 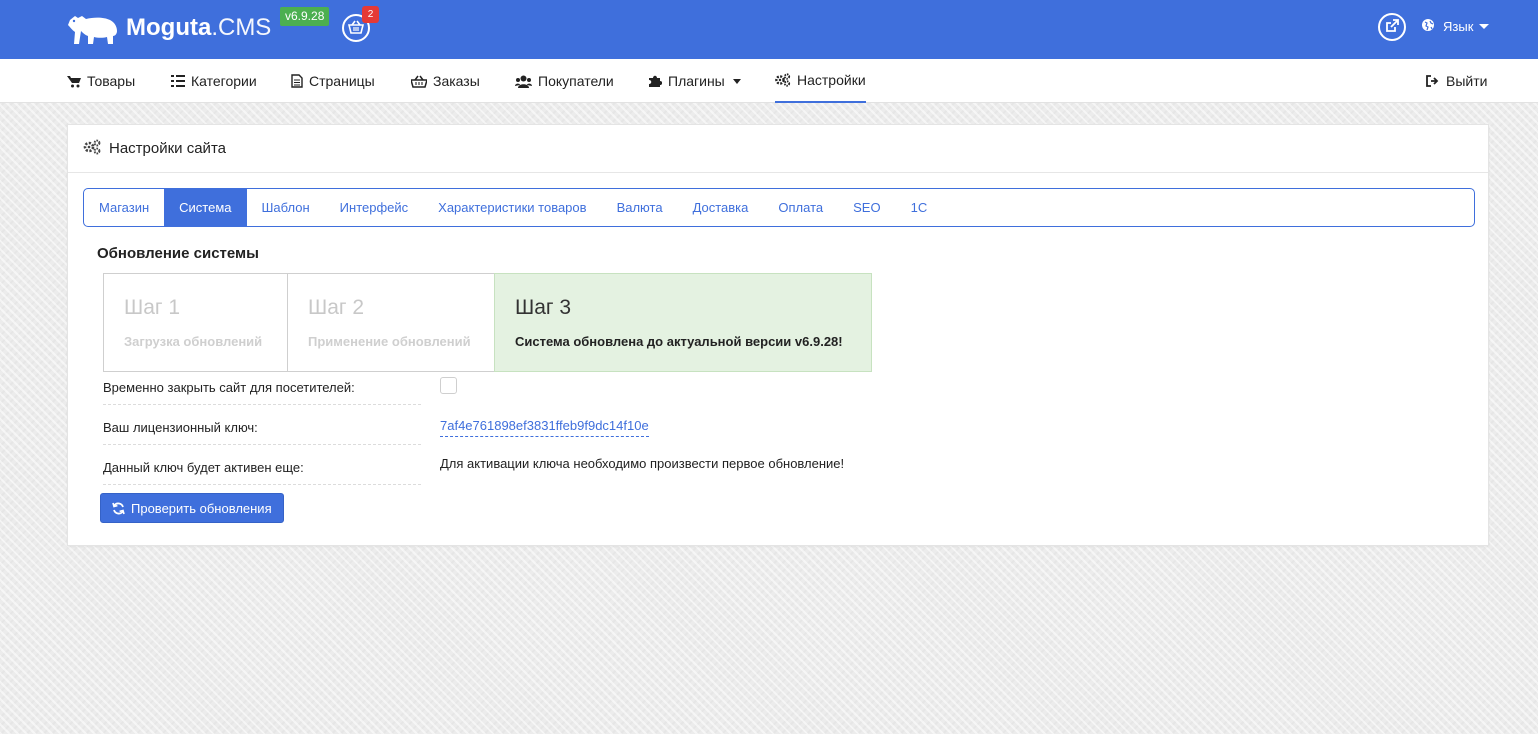 What do you see at coordinates (178, 253) in the screenshot?
I see `system-update-heading: Обновление системы` at bounding box center [178, 253].